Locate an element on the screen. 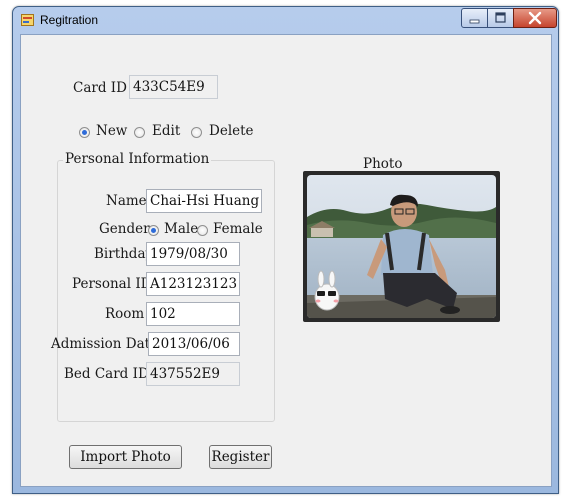 The height and width of the screenshot is (500, 563). title-bar: Regitration is located at coordinates (285, 20).